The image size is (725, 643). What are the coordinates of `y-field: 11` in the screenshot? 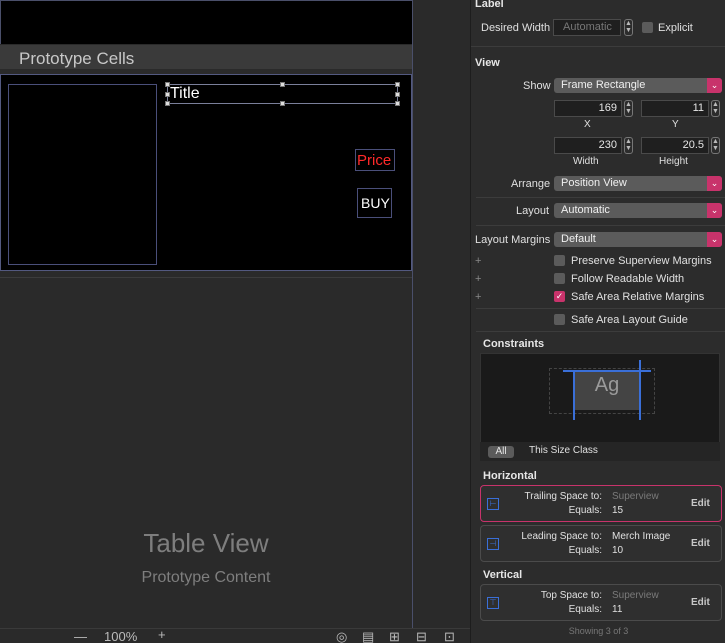 It's located at (675, 108).